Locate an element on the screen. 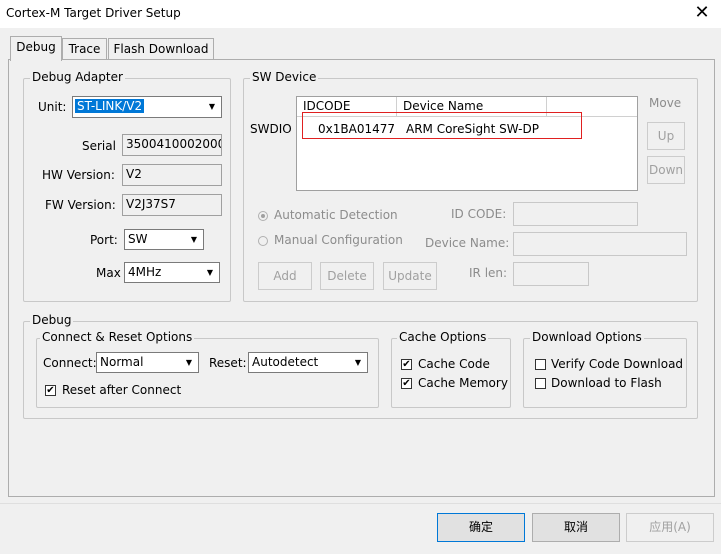 The width and height of the screenshot is (721, 554). cancel-button: 取消 is located at coordinates (576, 527).